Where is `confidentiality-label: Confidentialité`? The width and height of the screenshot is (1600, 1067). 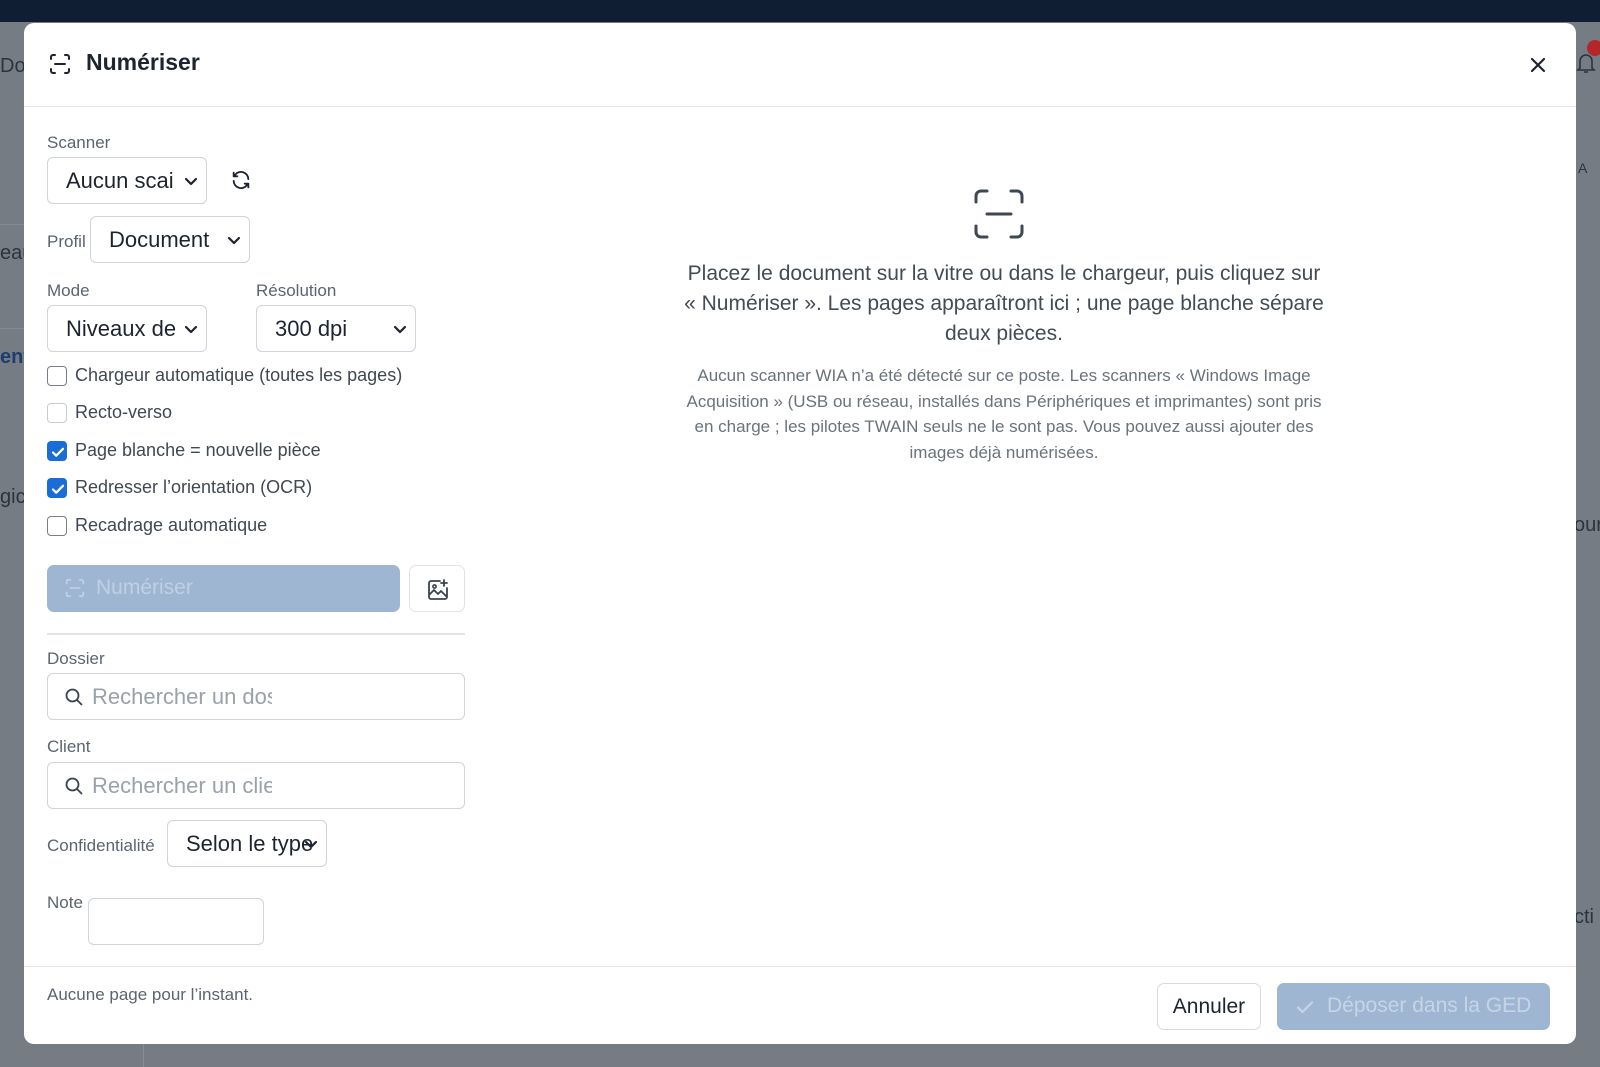 confidentiality-label: Confidentialité is located at coordinates (101, 845).